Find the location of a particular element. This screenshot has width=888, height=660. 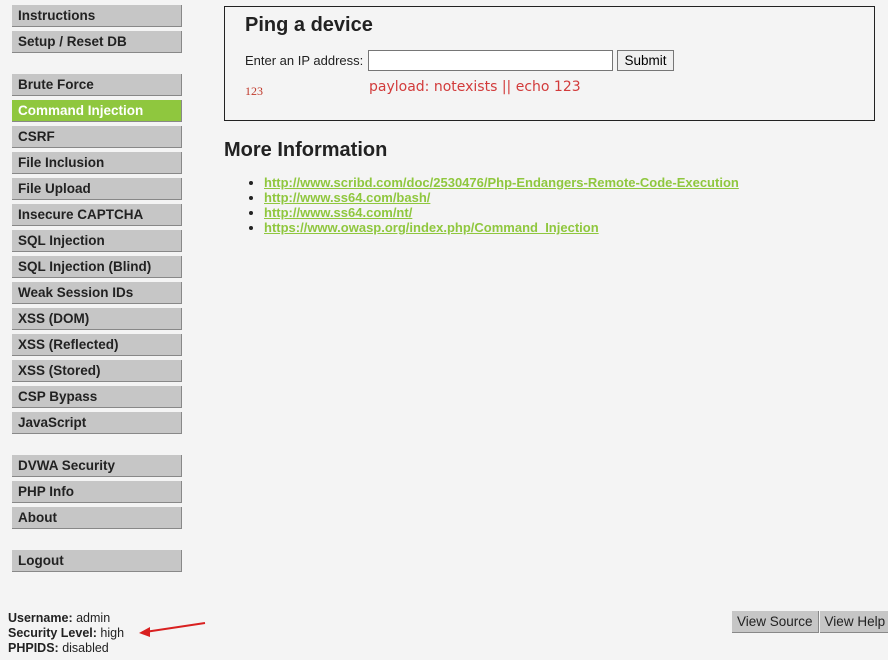

username-value: admin is located at coordinates (93, 618).